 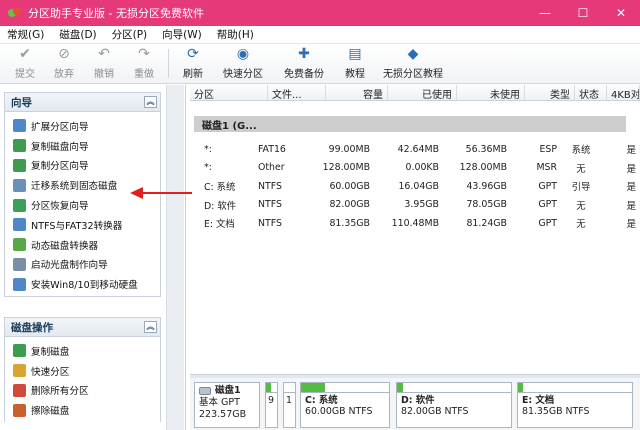 I want to click on cell-status: 无, so click(x=581, y=169).